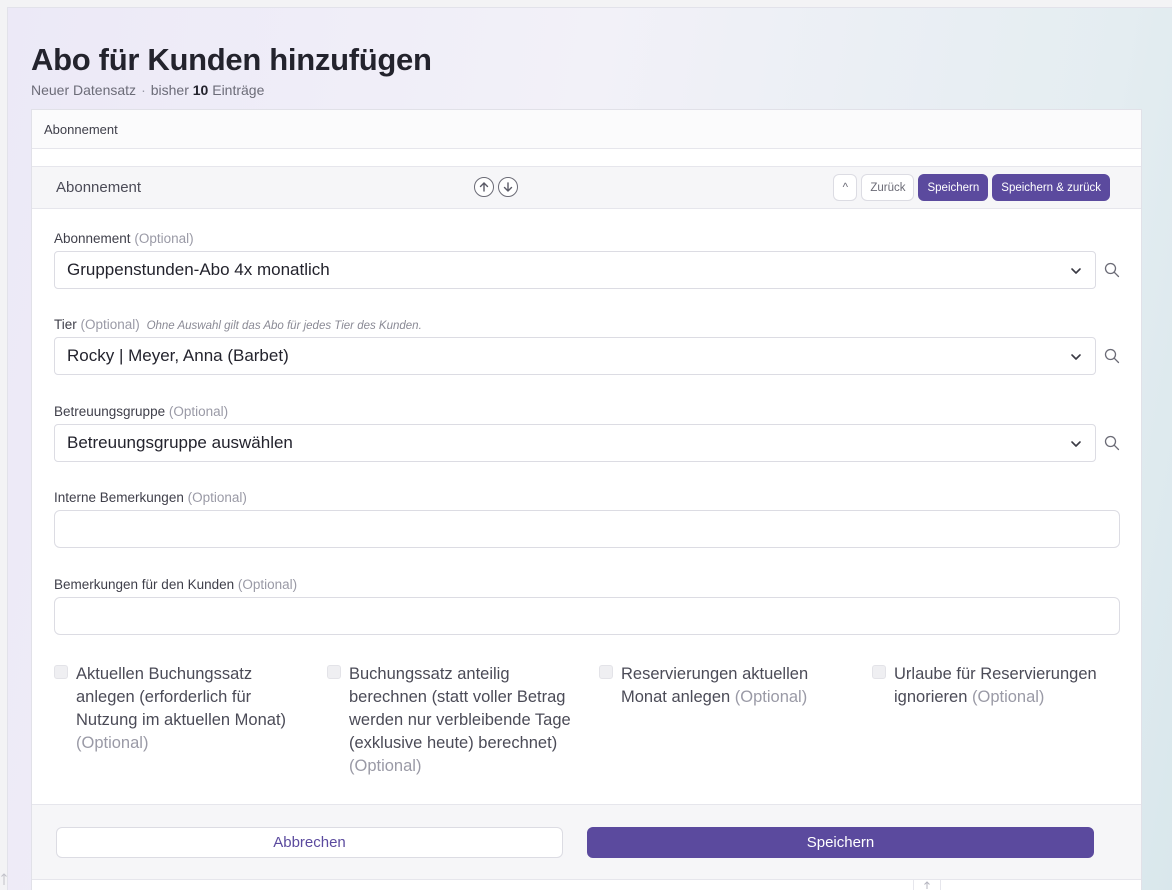  What do you see at coordinates (238, 90) in the screenshot?
I see `subtitle-count-suffix: Einträge` at bounding box center [238, 90].